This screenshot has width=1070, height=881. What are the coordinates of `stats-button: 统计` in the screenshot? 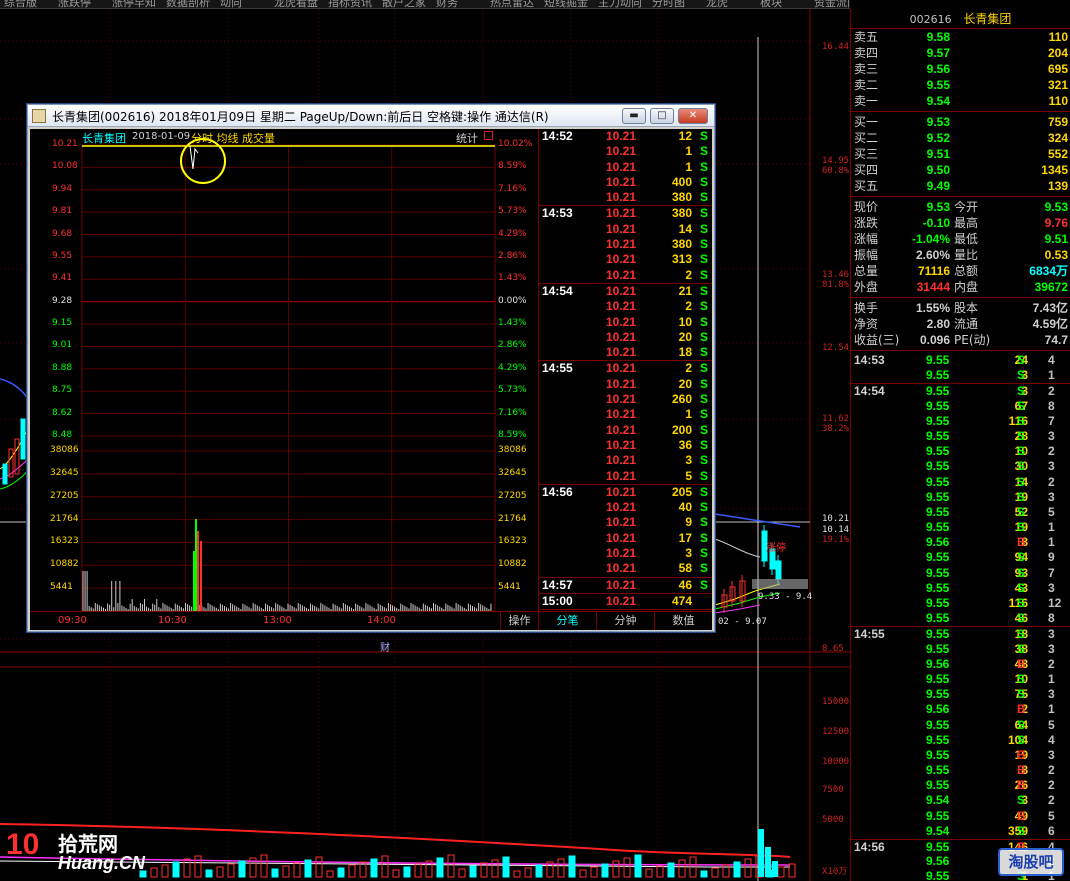 It's located at (467, 138).